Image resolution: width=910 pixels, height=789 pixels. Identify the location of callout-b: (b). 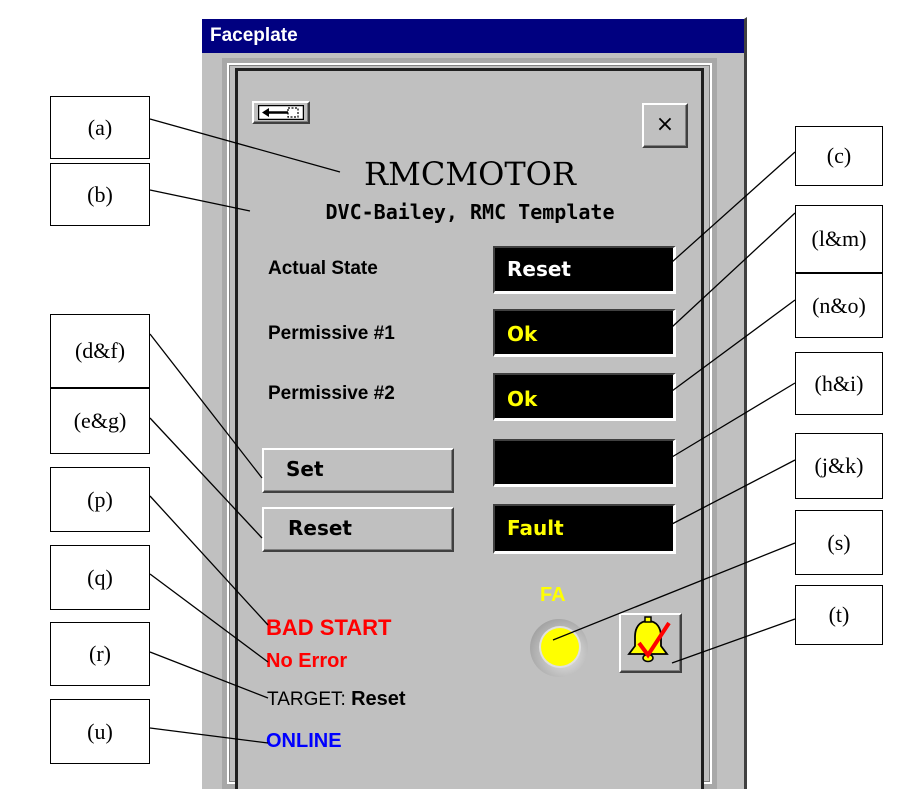
(100, 194).